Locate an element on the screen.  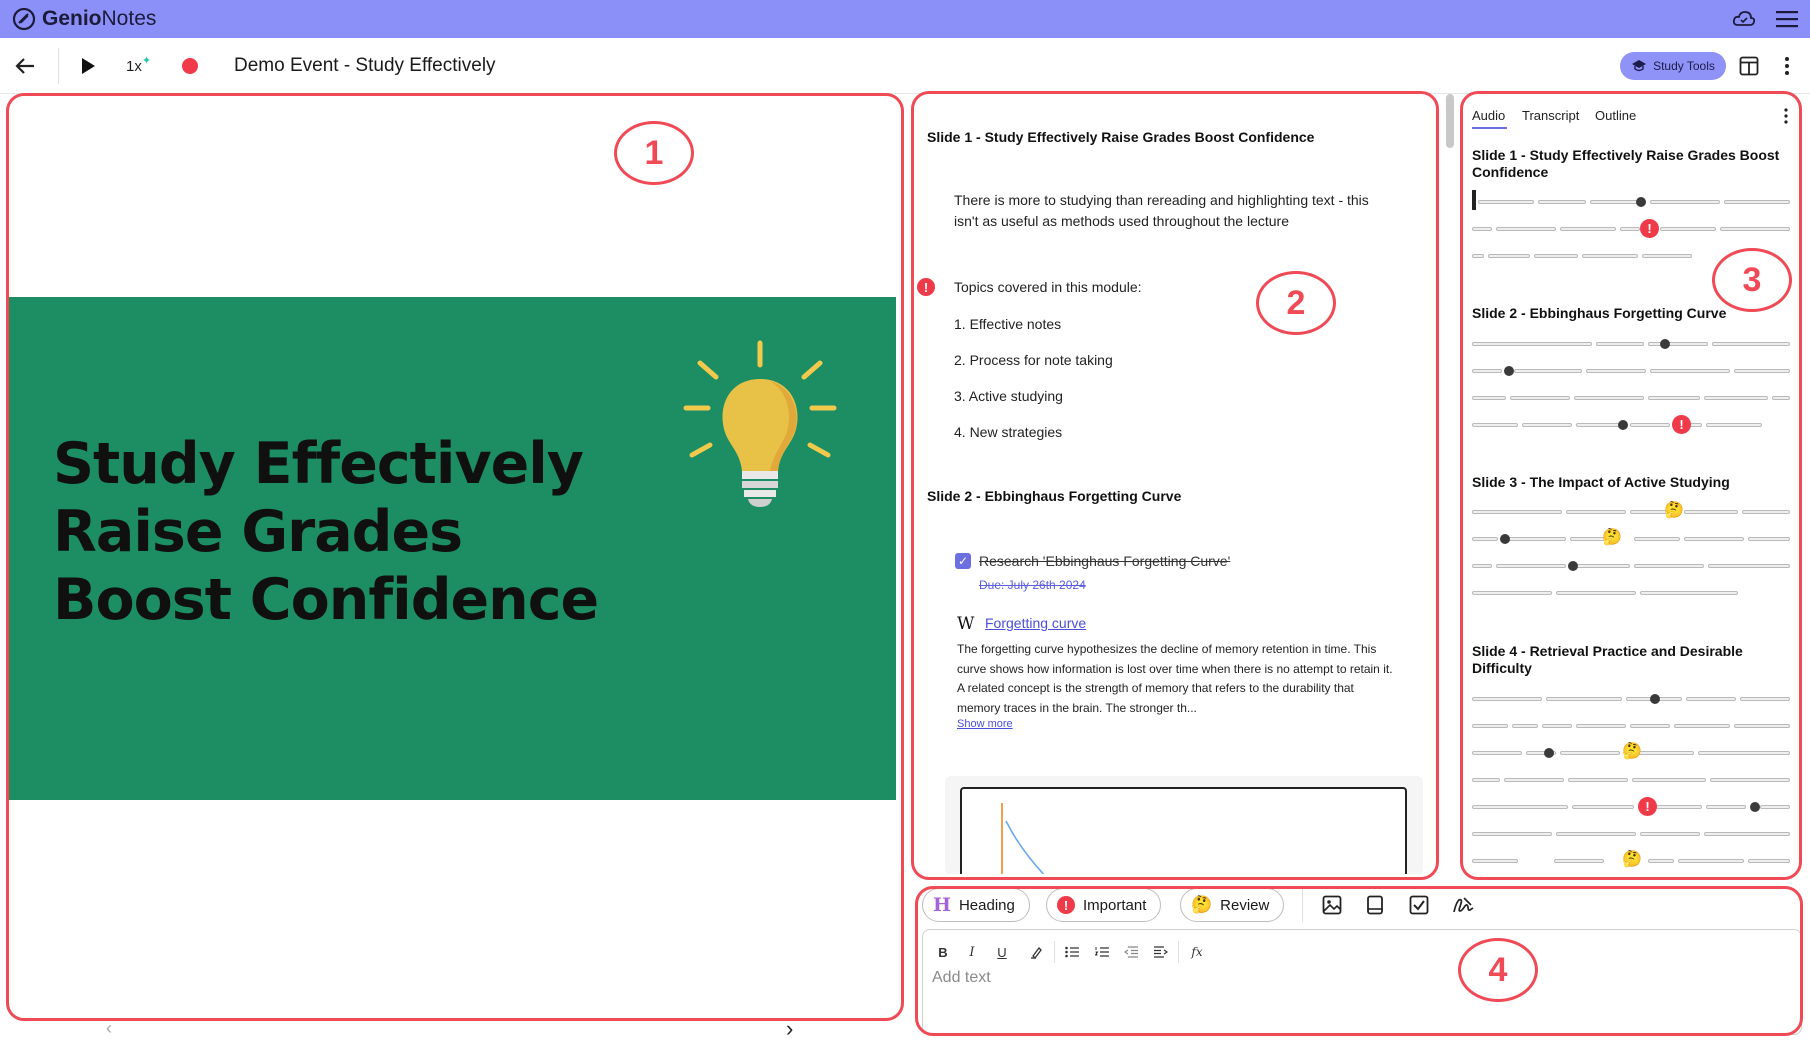
cloud-sync-icon is located at coordinates (1744, 19).